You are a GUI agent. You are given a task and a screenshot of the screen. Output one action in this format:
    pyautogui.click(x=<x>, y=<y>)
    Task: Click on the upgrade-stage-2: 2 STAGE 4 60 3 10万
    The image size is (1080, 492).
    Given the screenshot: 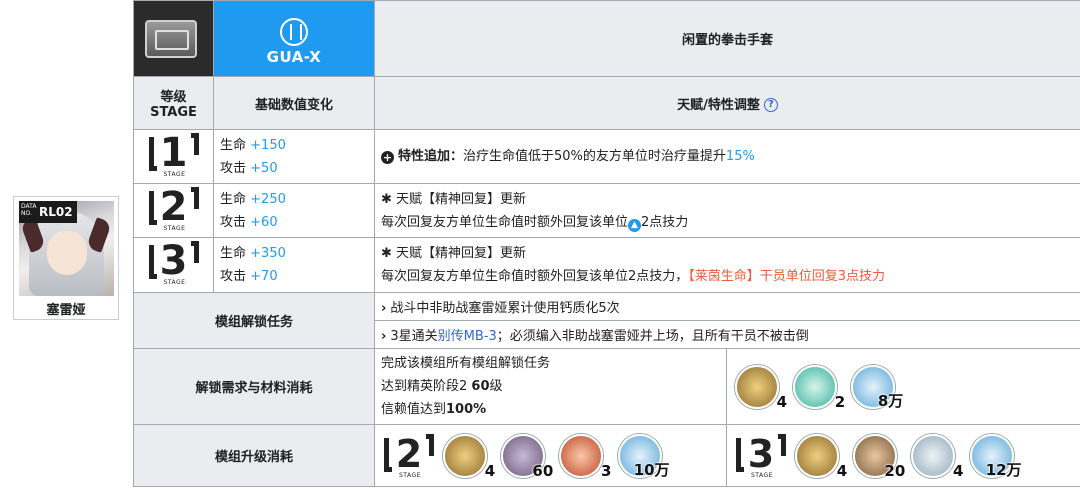 What is the action you would take?
    pyautogui.click(x=550, y=455)
    